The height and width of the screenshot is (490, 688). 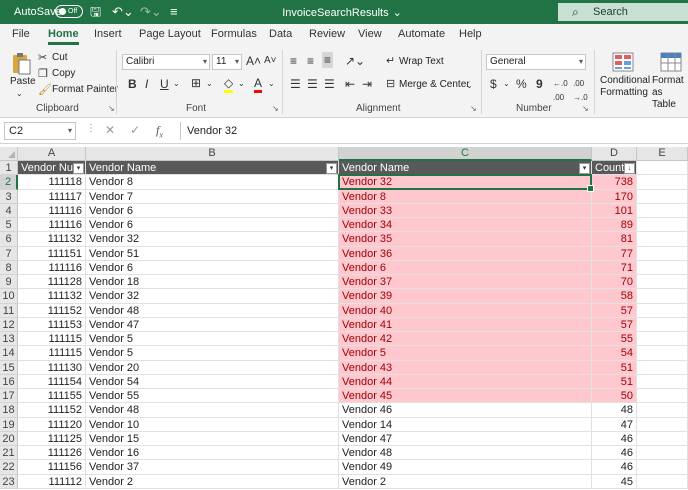 I want to click on grid-cell: Vendor 14, so click(x=465, y=424).